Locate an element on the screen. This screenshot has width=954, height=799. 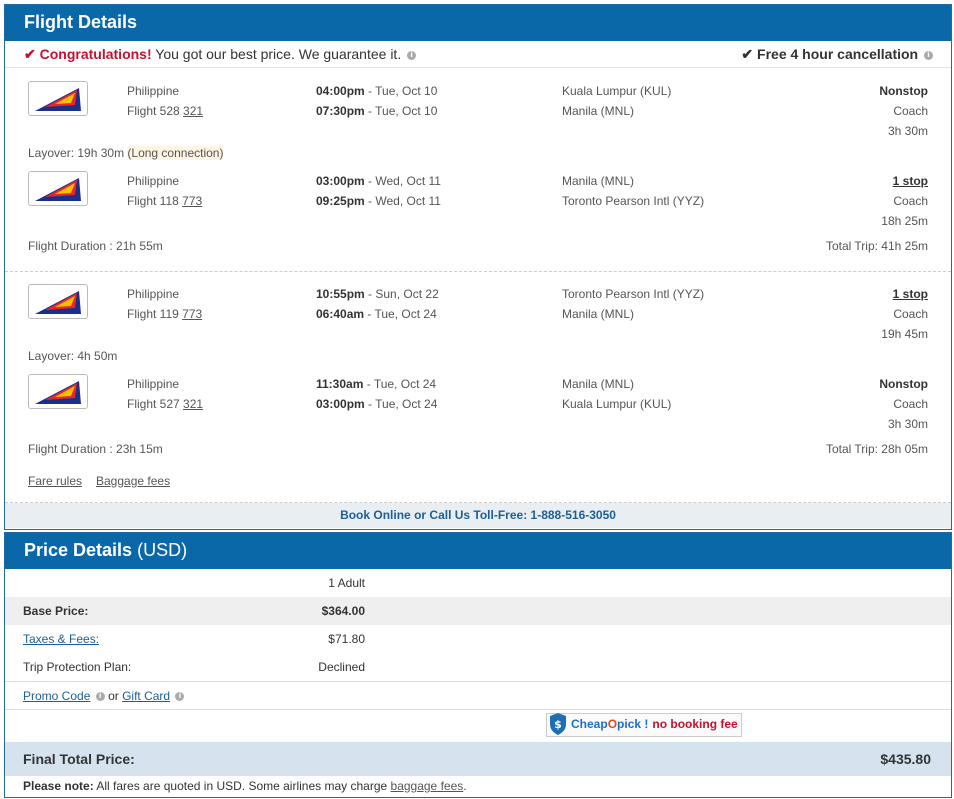
departure-time: 10:55pm - Sun, Oct 22 is located at coordinates (377, 294).